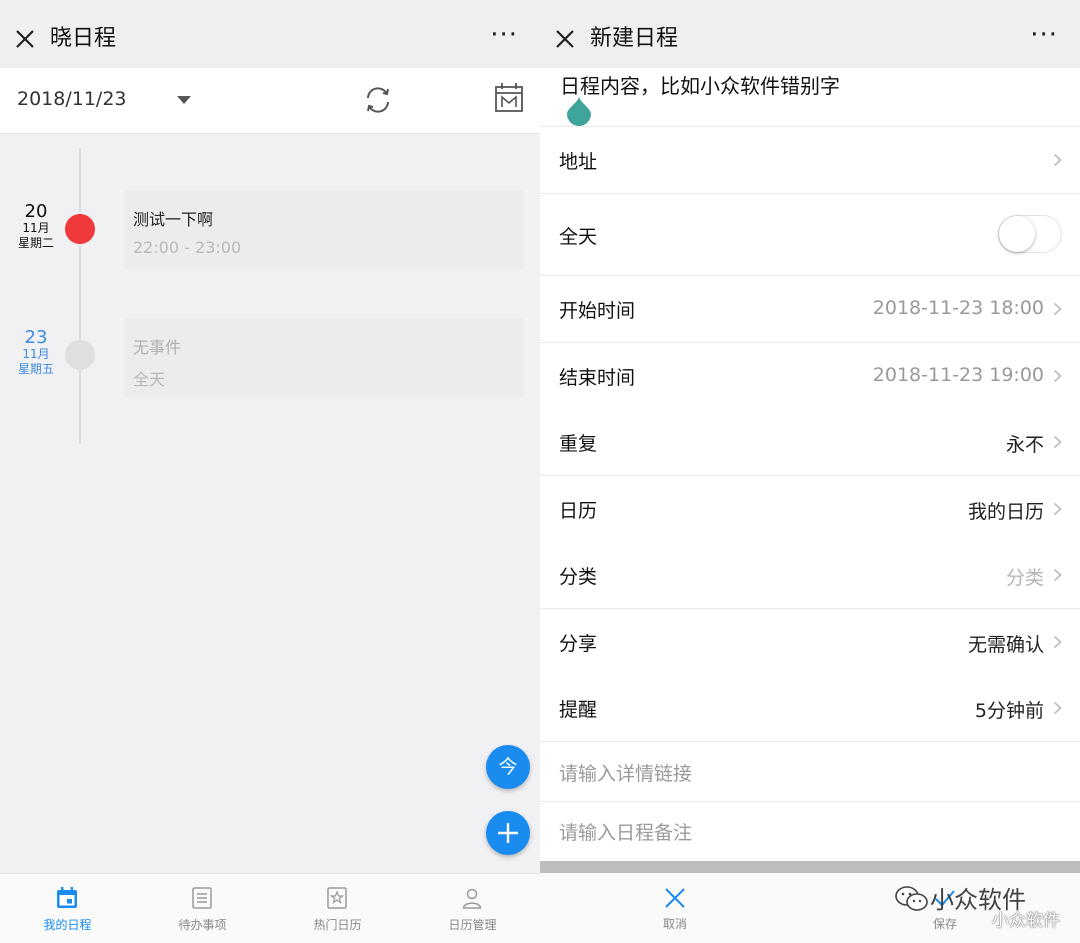 This screenshot has height=943, width=1080. I want to click on category-value: 分类, so click(1024, 578).